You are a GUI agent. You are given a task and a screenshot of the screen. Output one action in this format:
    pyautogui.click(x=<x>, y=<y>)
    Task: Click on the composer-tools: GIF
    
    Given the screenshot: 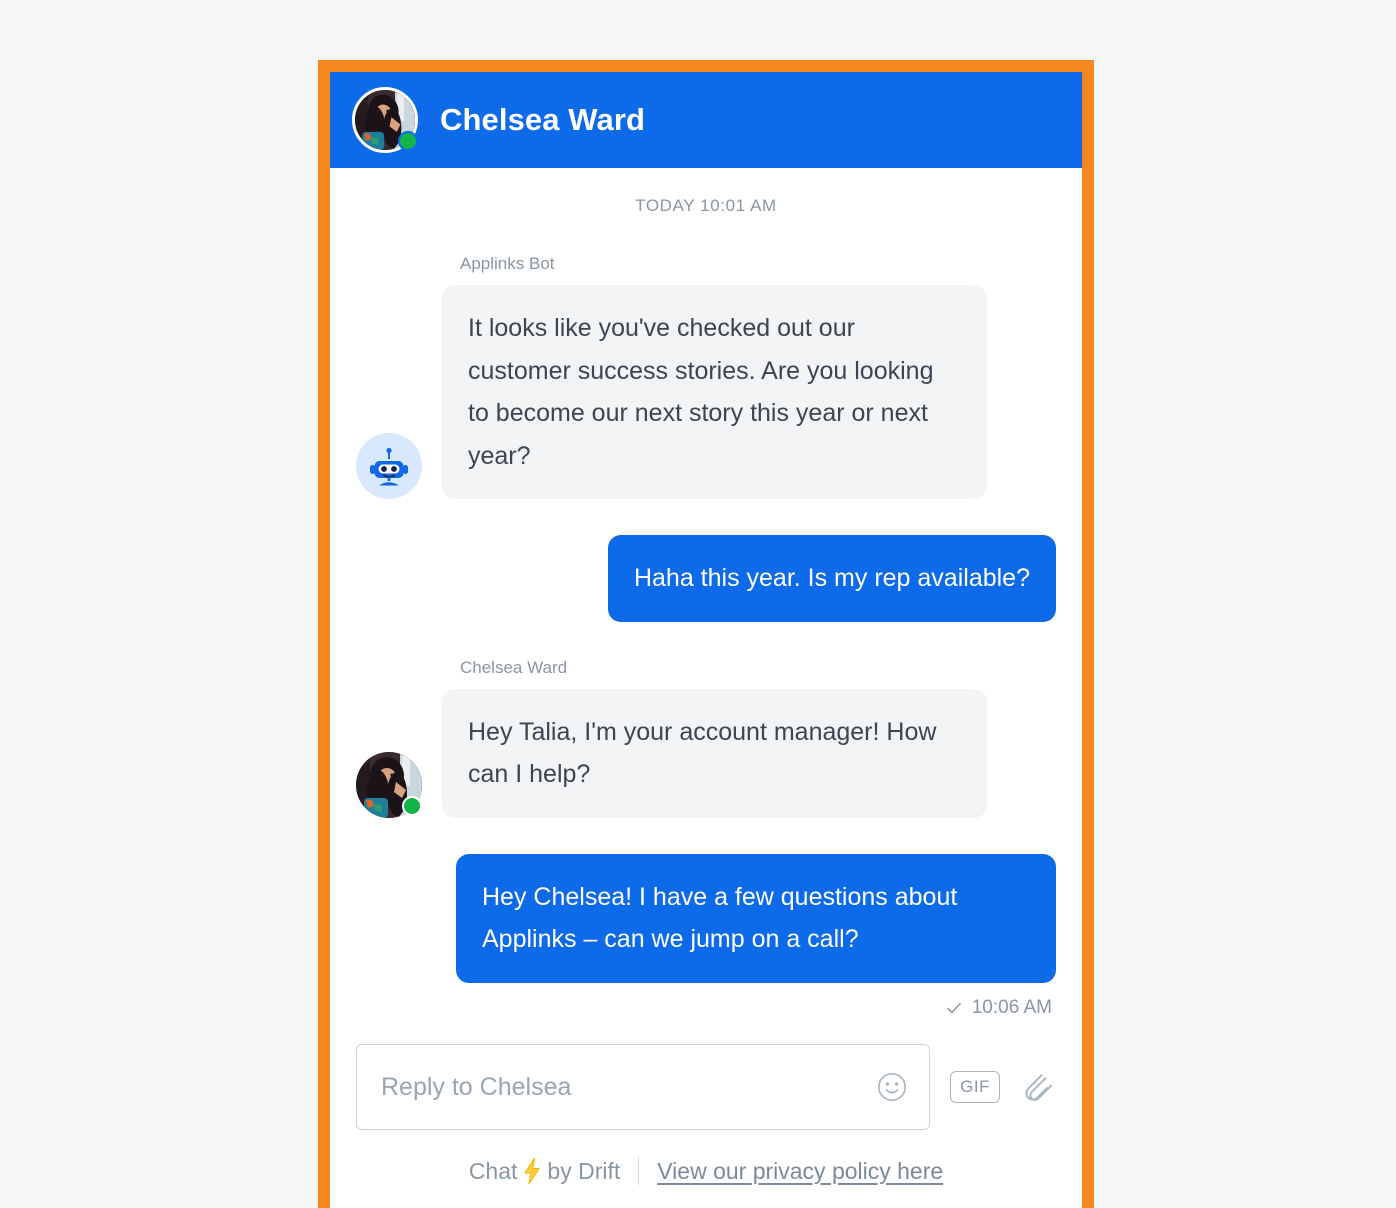 What is the action you would take?
    pyautogui.click(x=993, y=1087)
    